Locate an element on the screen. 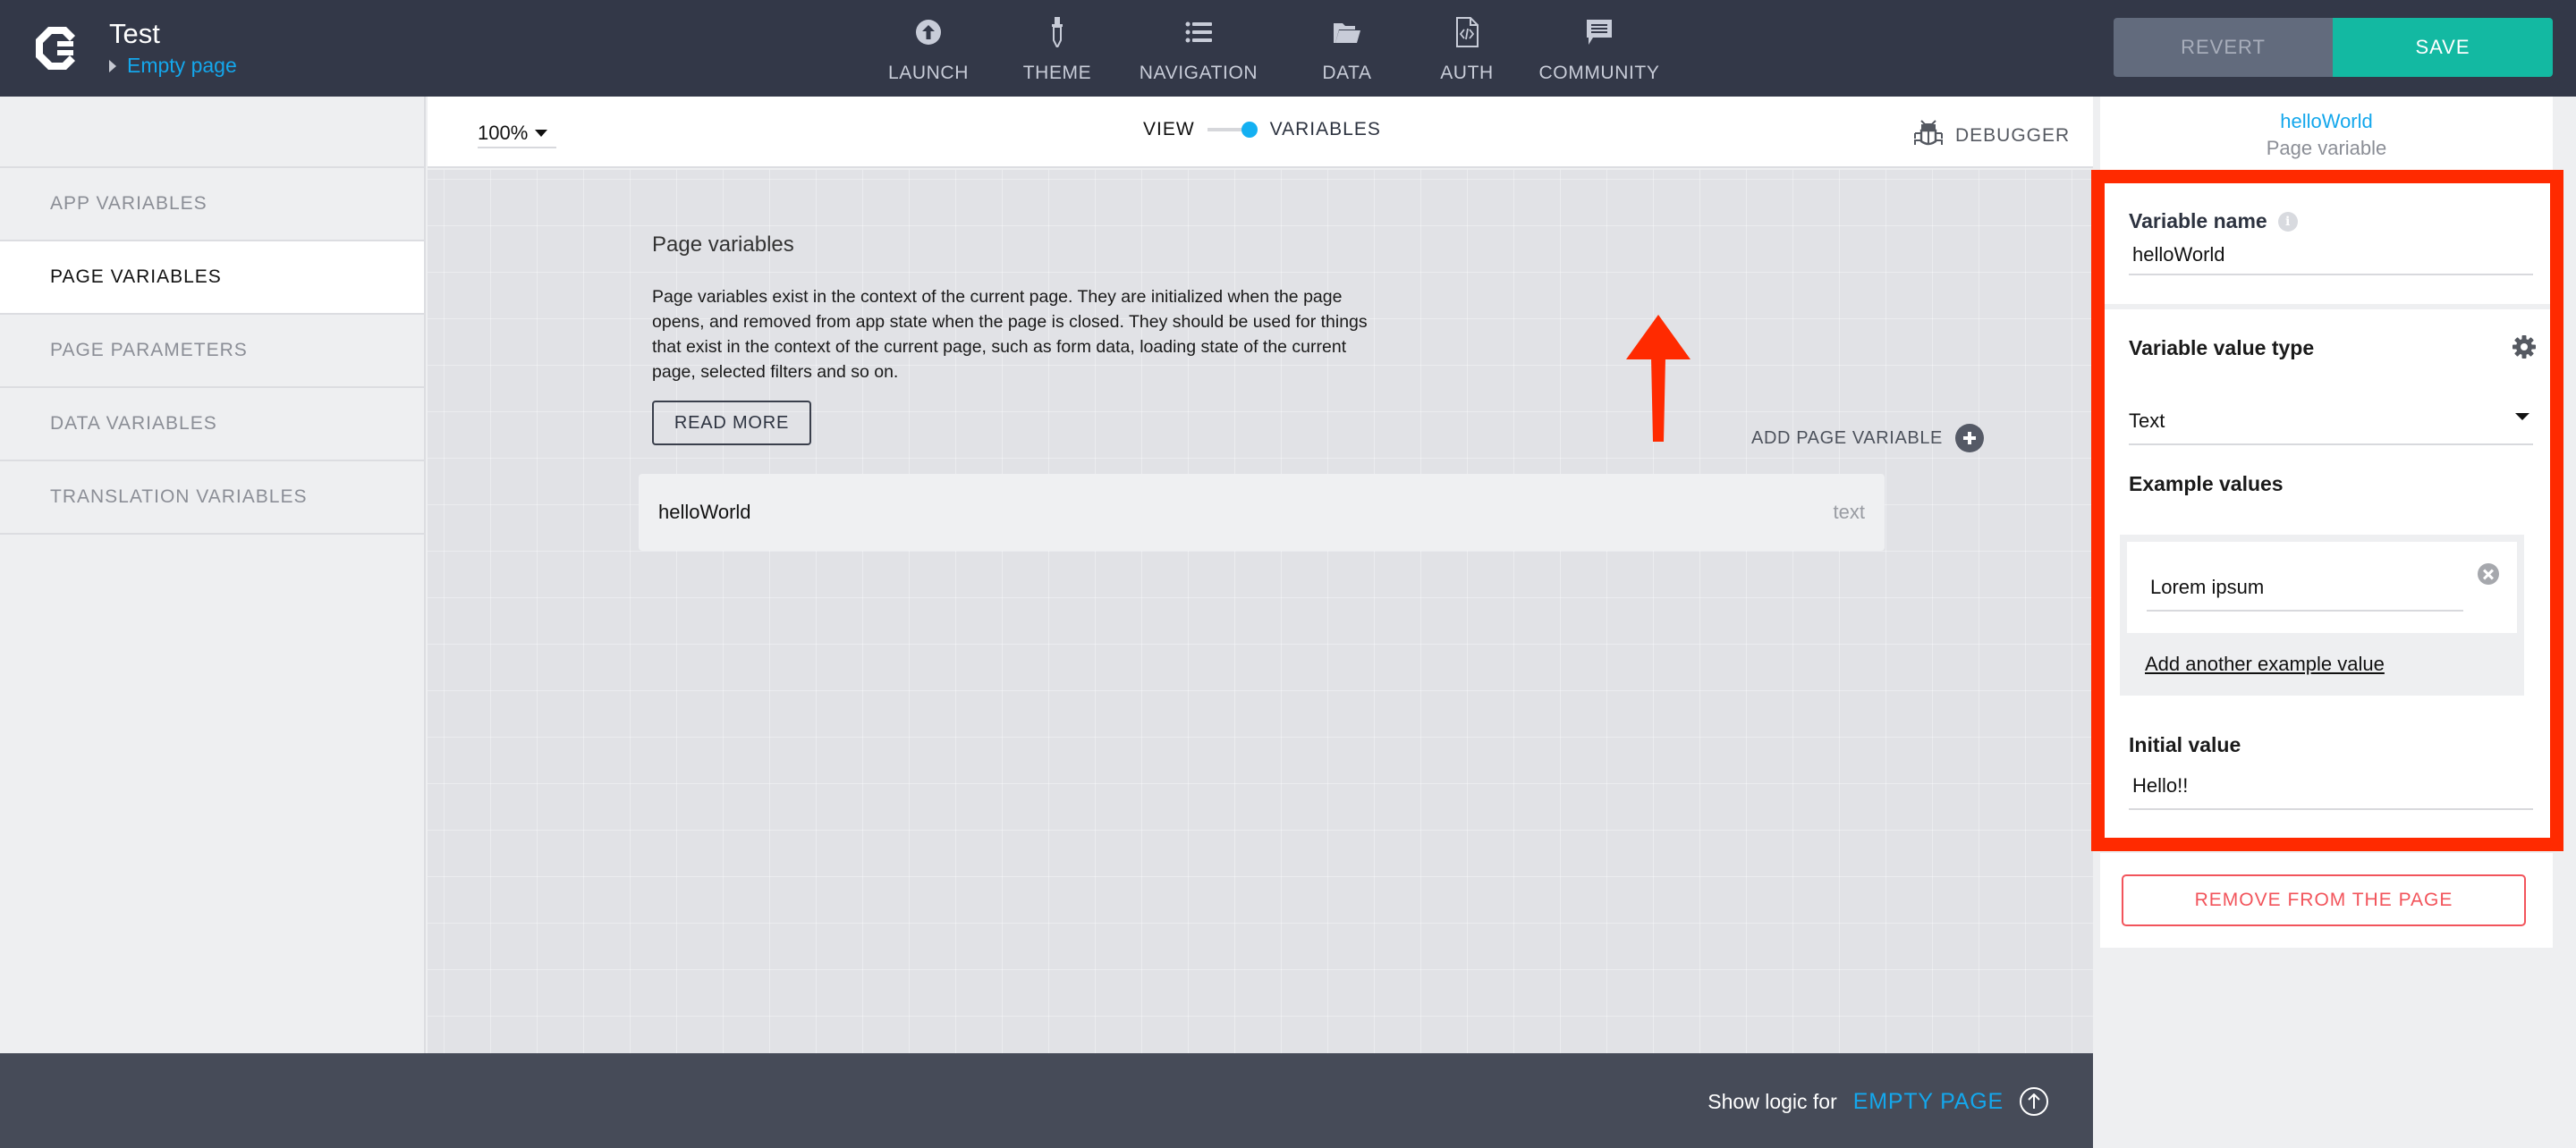 This screenshot has height=1148, width=2576. toggle-knob is located at coordinates (1249, 130).